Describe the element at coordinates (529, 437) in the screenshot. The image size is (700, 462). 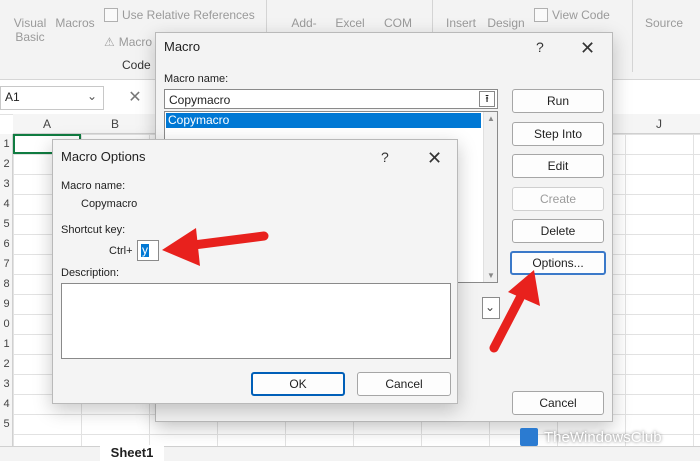
I see `watermark-logo-icon` at that location.